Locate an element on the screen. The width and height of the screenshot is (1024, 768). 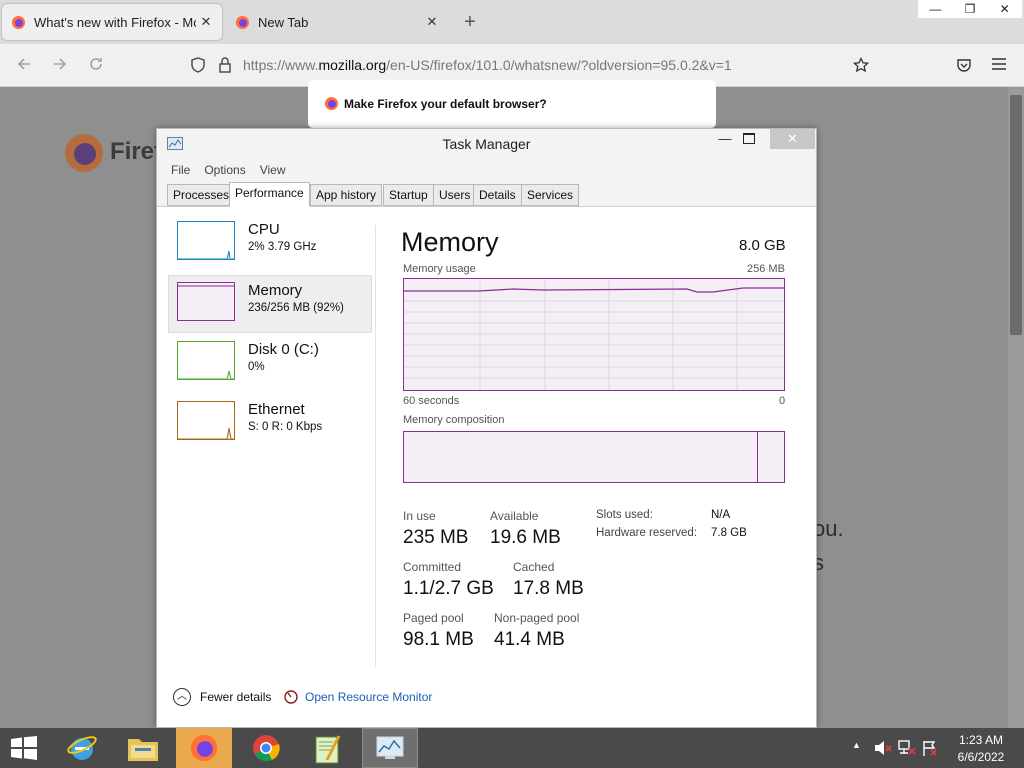
tab-services: Services is located at coordinates (550, 195).